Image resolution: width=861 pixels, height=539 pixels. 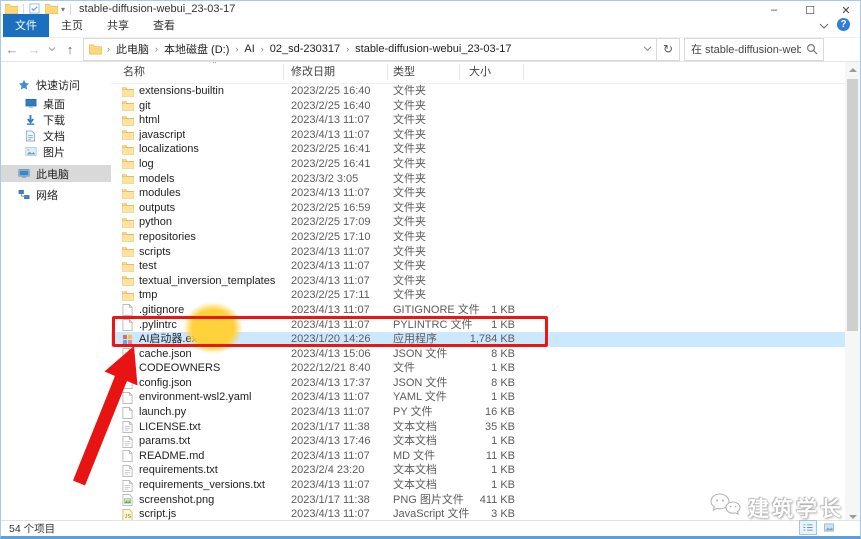 What do you see at coordinates (479, 325) in the screenshot?
I see `file-row: .pylintrc 2023/4/13 11:07 PYLINTRC 文件 1 KB` at bounding box center [479, 325].